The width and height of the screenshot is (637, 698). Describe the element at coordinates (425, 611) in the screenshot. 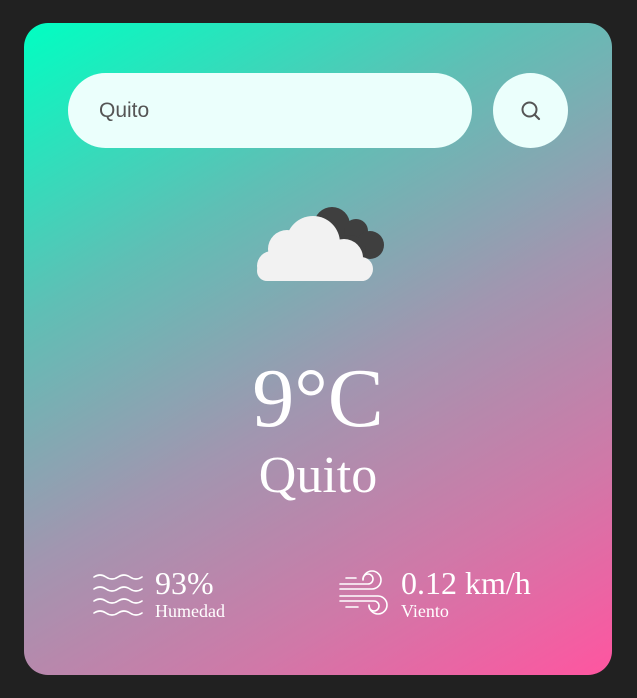

I see `wind-label: Viento` at that location.